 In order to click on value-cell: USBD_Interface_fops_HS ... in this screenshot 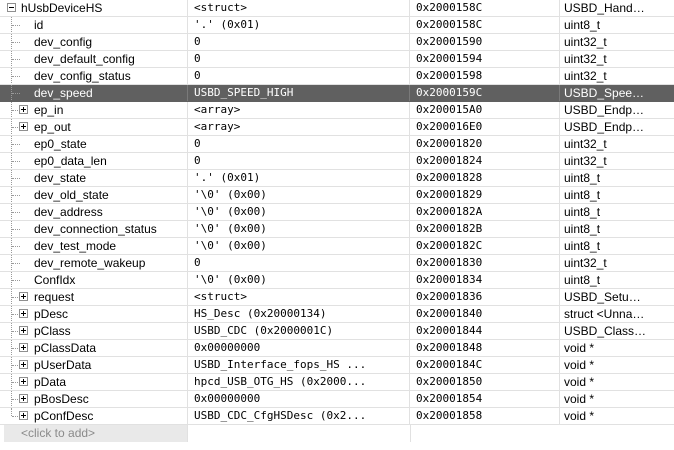, I will do `click(299, 365)`.